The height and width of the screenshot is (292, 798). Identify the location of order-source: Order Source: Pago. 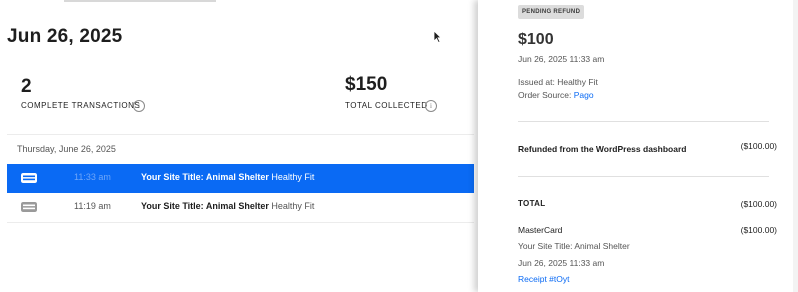
(556, 95).